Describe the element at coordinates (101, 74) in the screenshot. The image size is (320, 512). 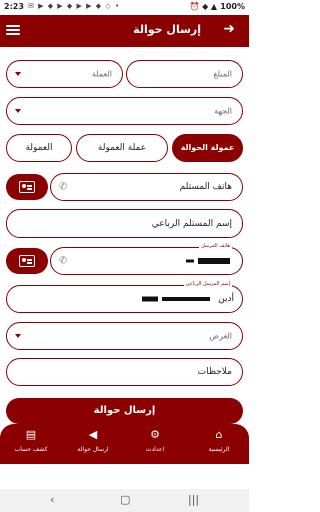
I see `currency-placeholder: العملة` at that location.